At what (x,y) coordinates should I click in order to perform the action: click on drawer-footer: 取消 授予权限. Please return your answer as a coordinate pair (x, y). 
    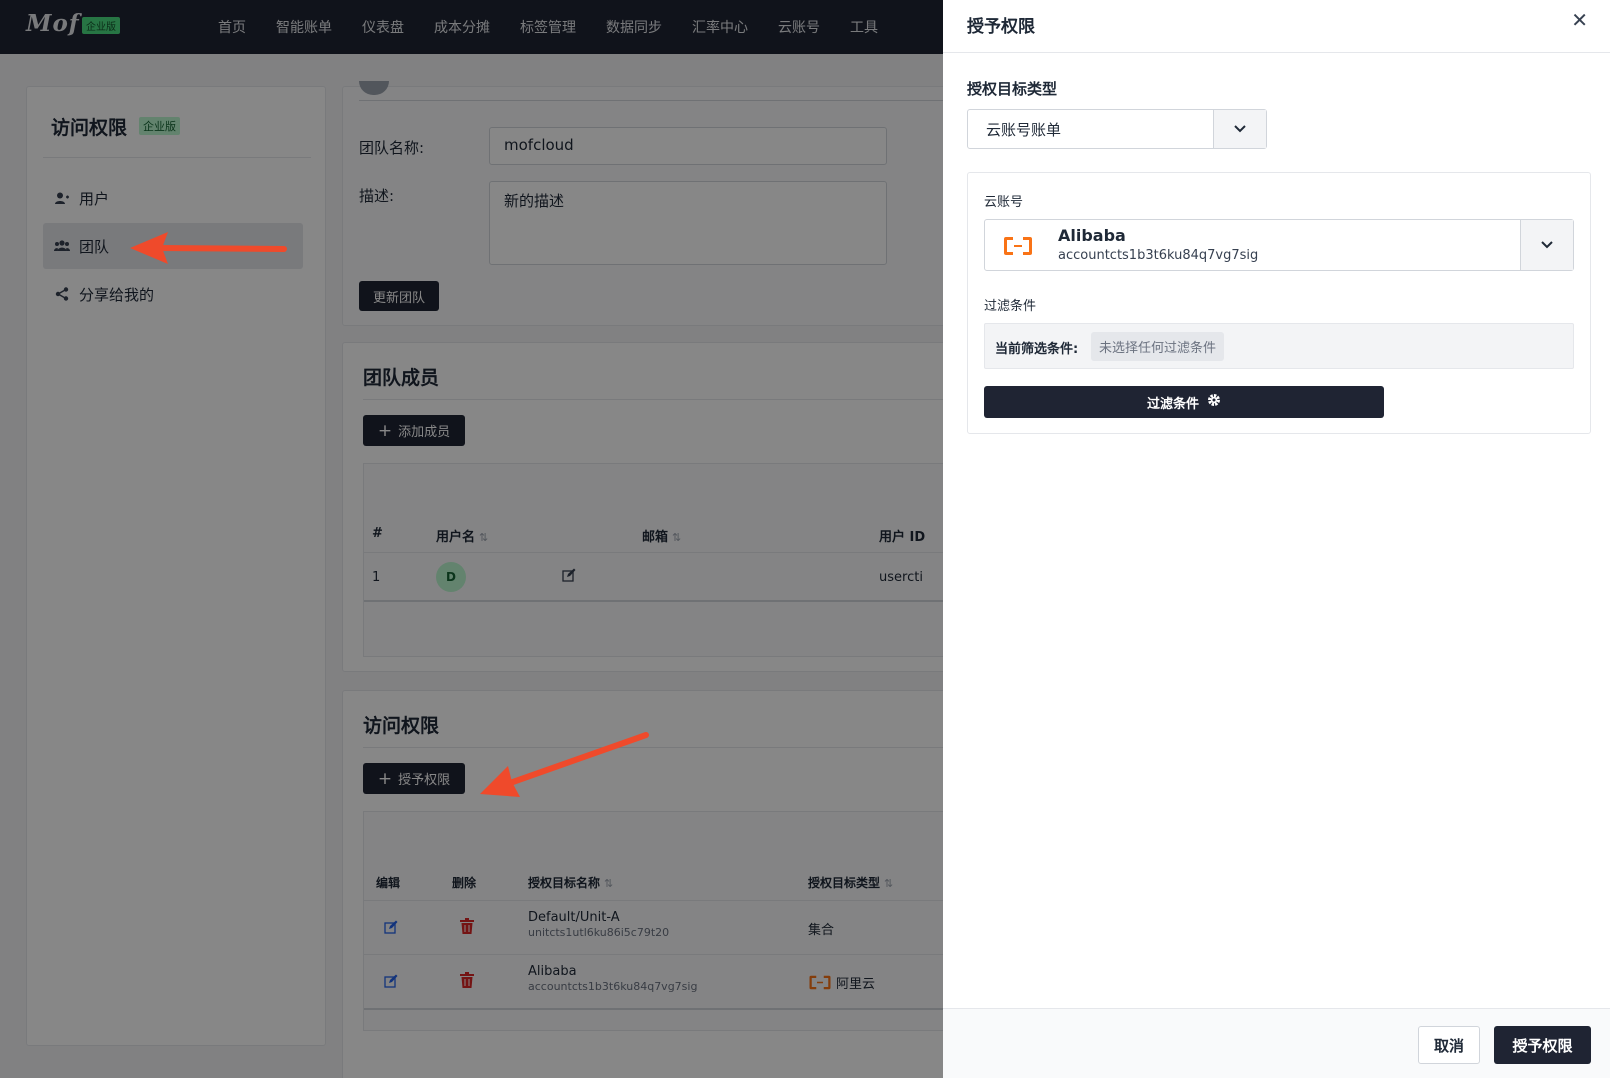
    Looking at the image, I should click on (1276, 1043).